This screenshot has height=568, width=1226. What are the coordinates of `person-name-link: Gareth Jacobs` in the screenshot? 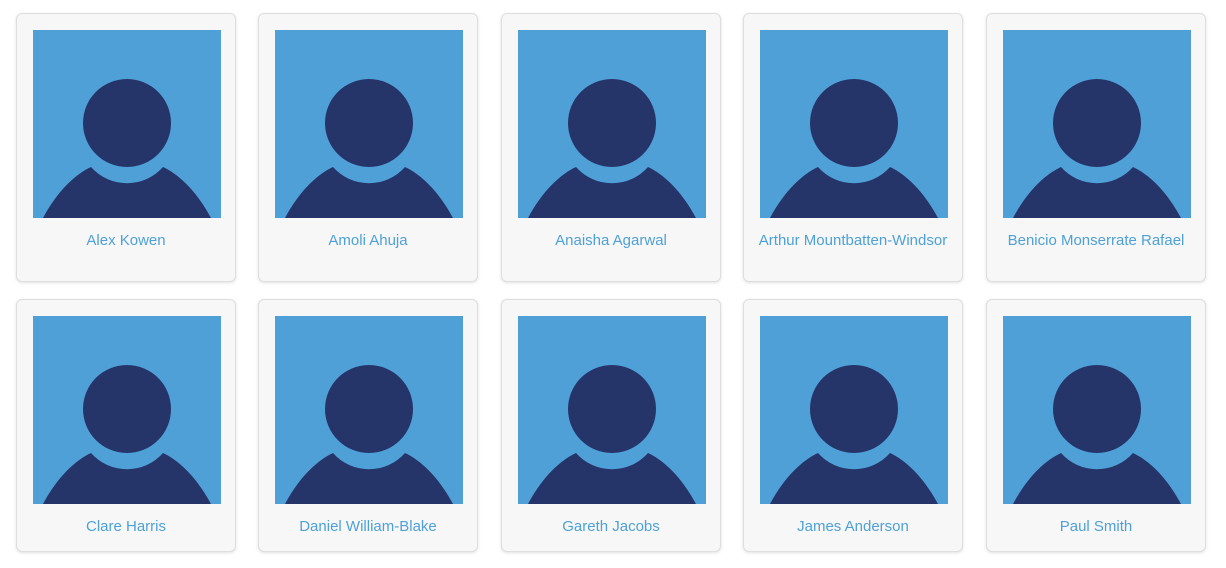 It's located at (611, 527).